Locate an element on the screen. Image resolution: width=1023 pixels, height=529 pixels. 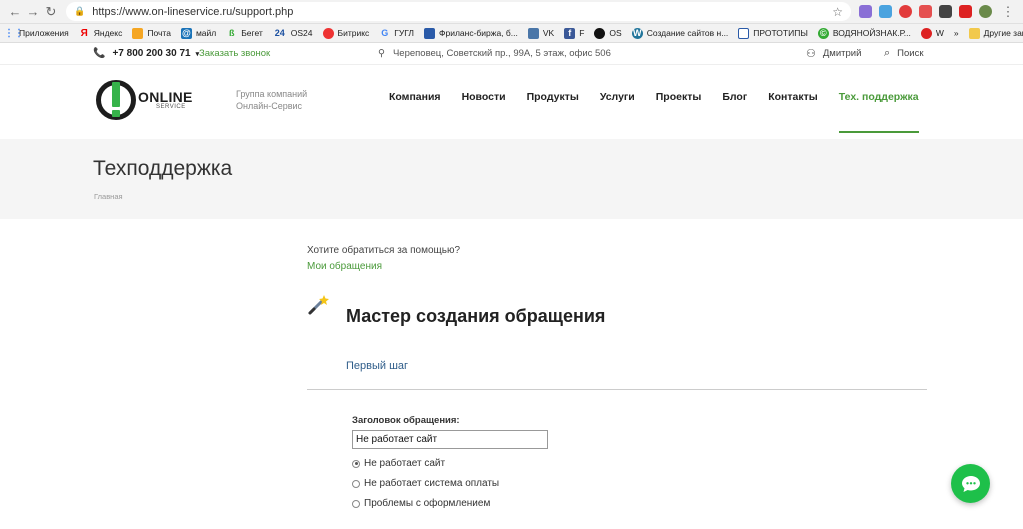
bookmark-item: fF is located at coordinates (574, 33).